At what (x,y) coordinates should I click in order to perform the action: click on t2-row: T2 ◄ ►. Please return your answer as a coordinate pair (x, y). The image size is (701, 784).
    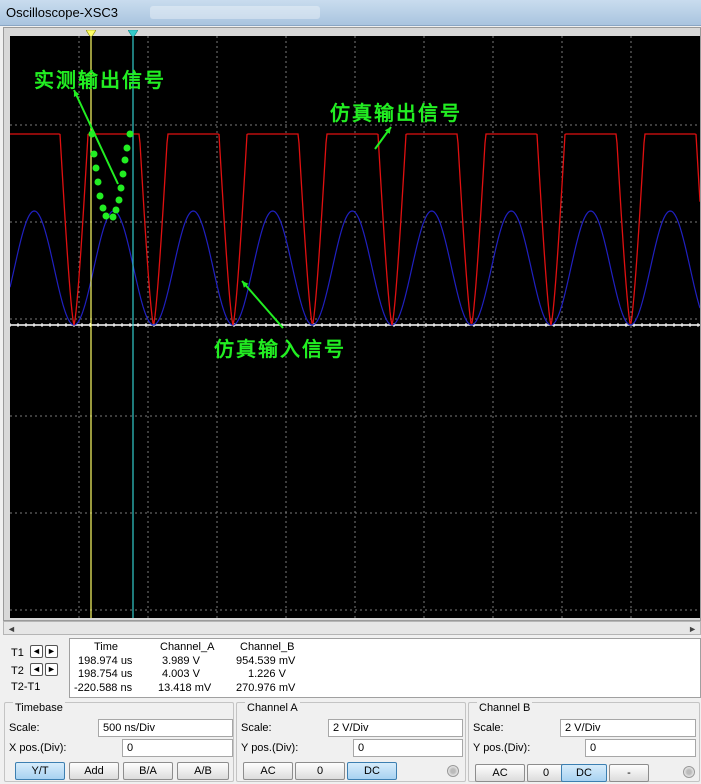
    Looking at the image, I should click on (37, 671).